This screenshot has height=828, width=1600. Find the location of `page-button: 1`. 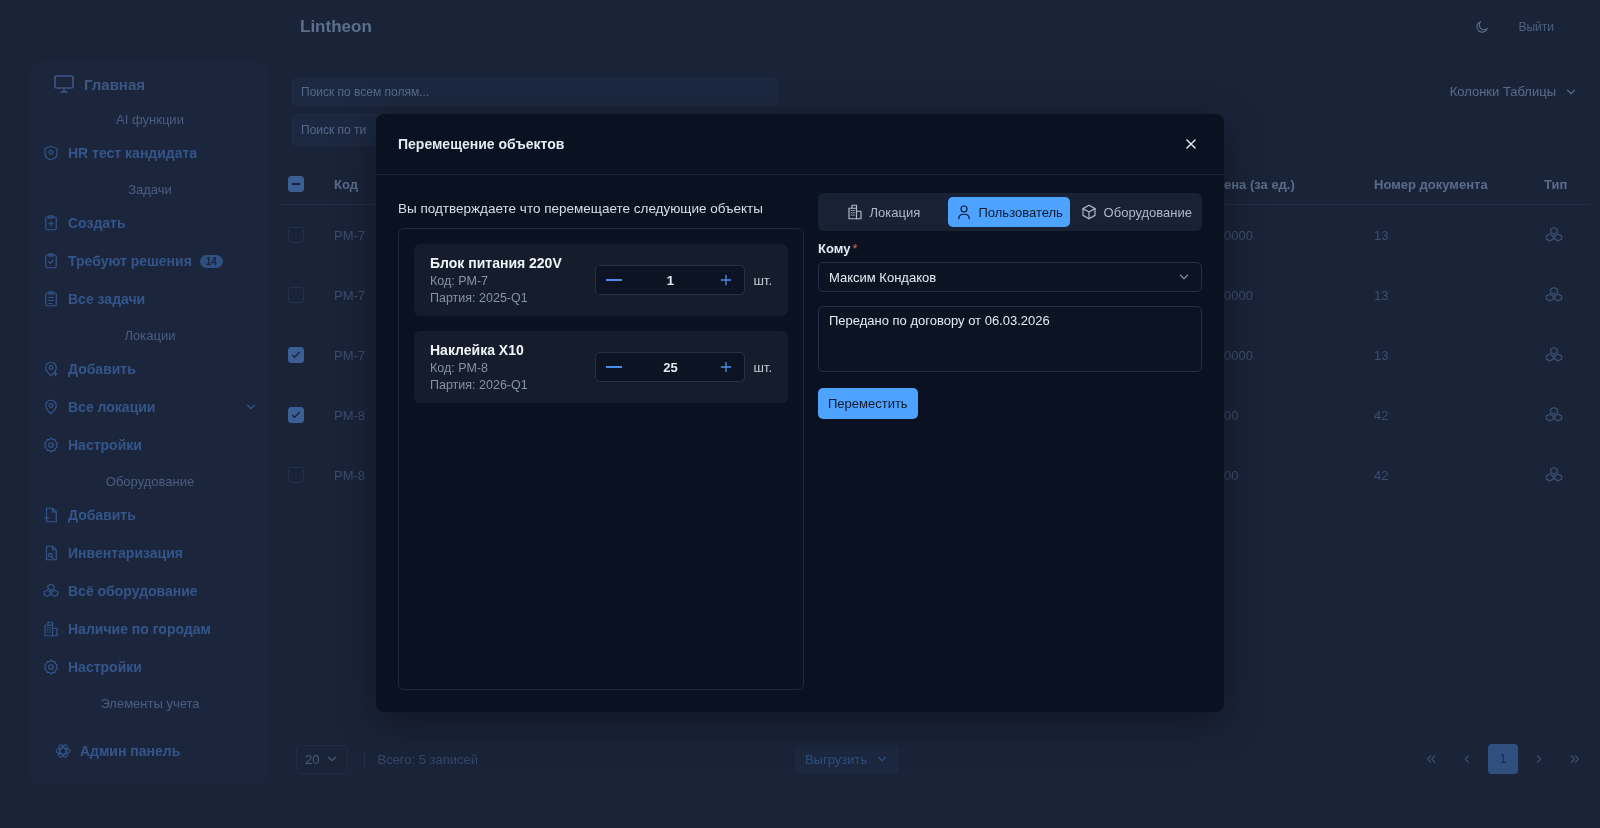

page-button: 1 is located at coordinates (1503, 759).